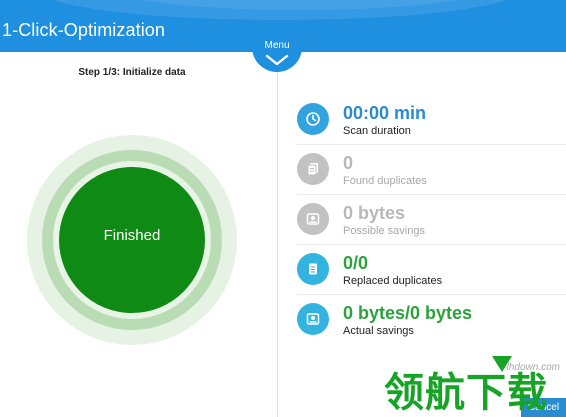 The width and height of the screenshot is (566, 417). What do you see at coordinates (374, 213) in the screenshot?
I see `stat-value: 0 bytes` at bounding box center [374, 213].